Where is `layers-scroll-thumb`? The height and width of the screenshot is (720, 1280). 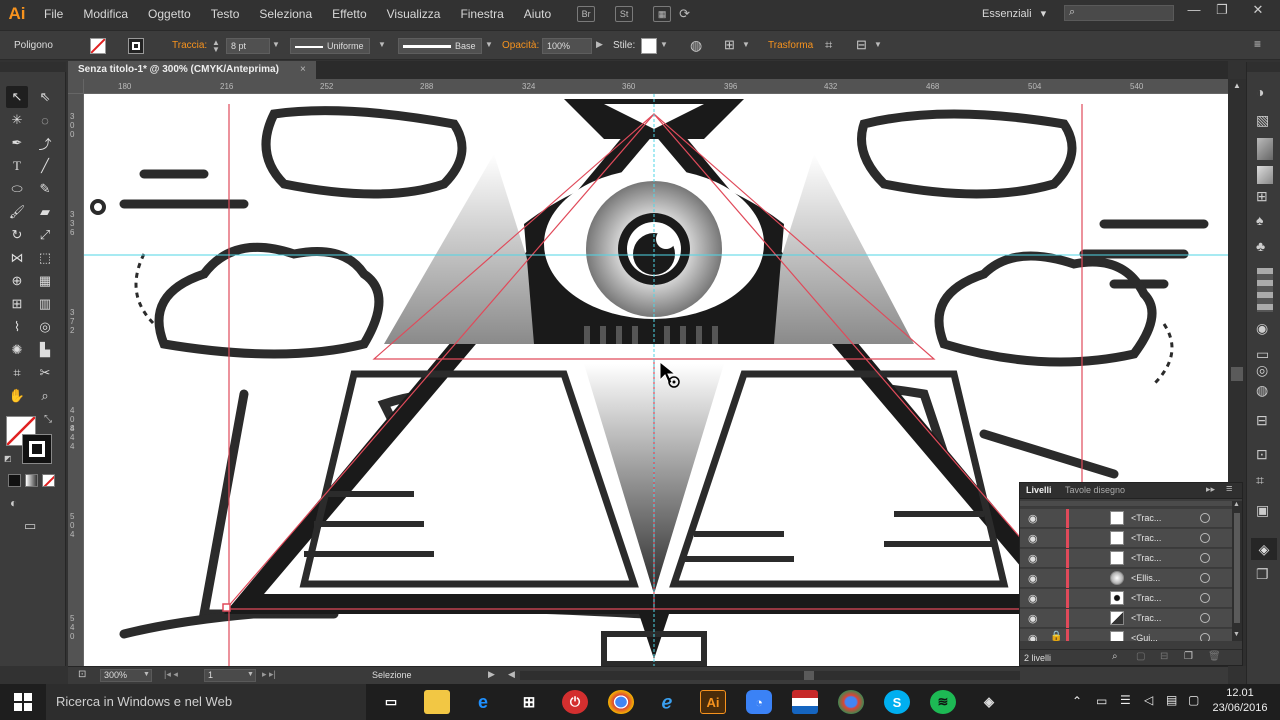
layers-scroll-thumb is located at coordinates (1237, 568).